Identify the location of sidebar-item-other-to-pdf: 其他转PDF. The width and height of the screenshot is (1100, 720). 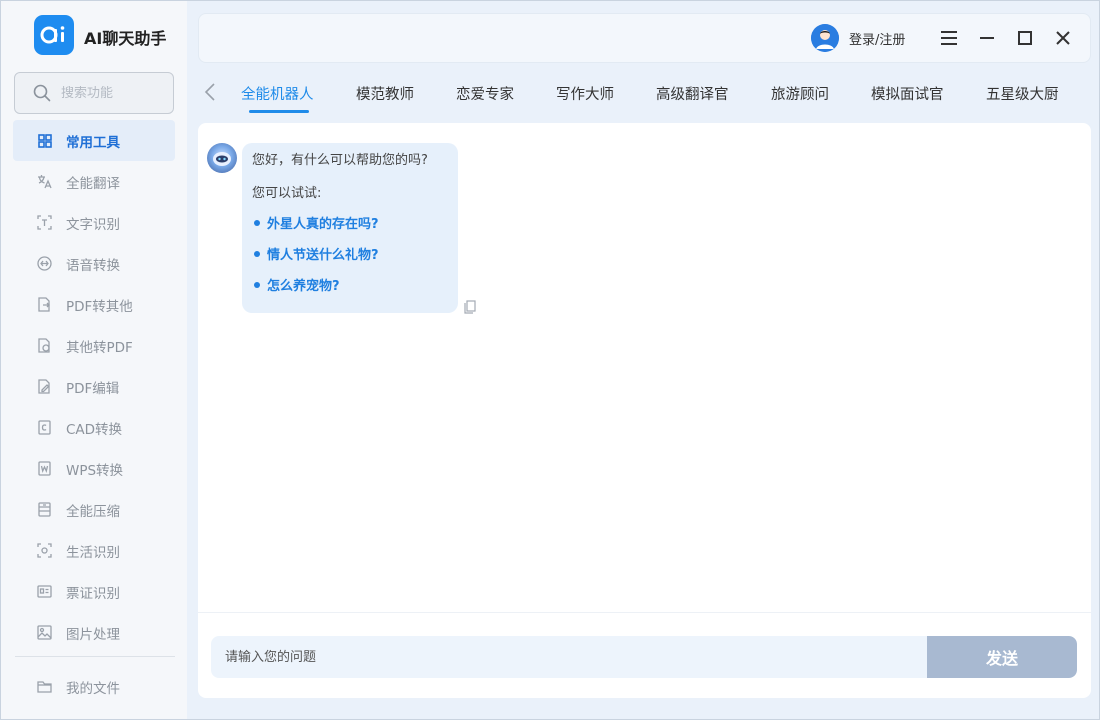
(94, 345).